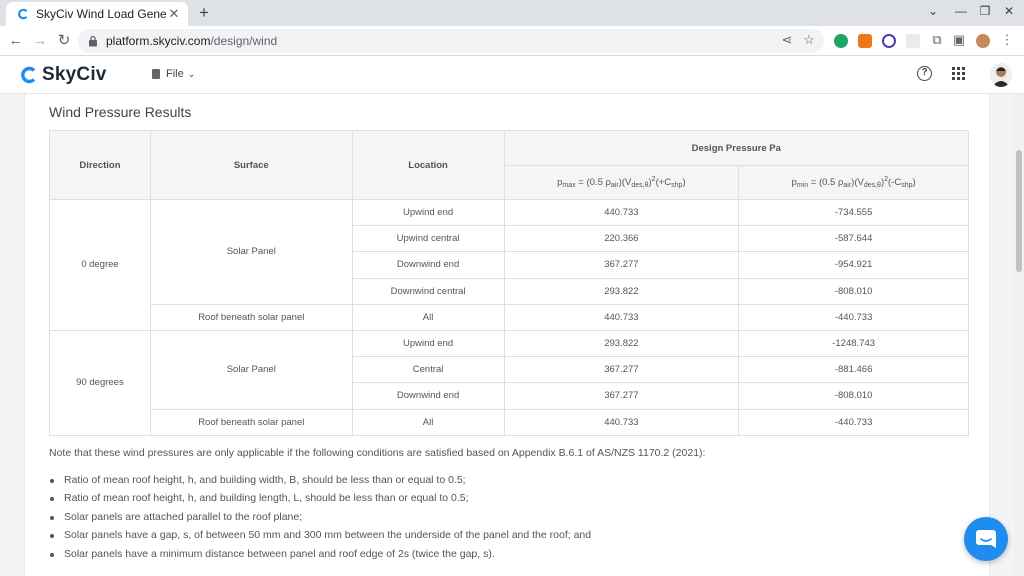  Describe the element at coordinates (853, 265) in the screenshot. I see `pmin-cell: -954.921` at that location.